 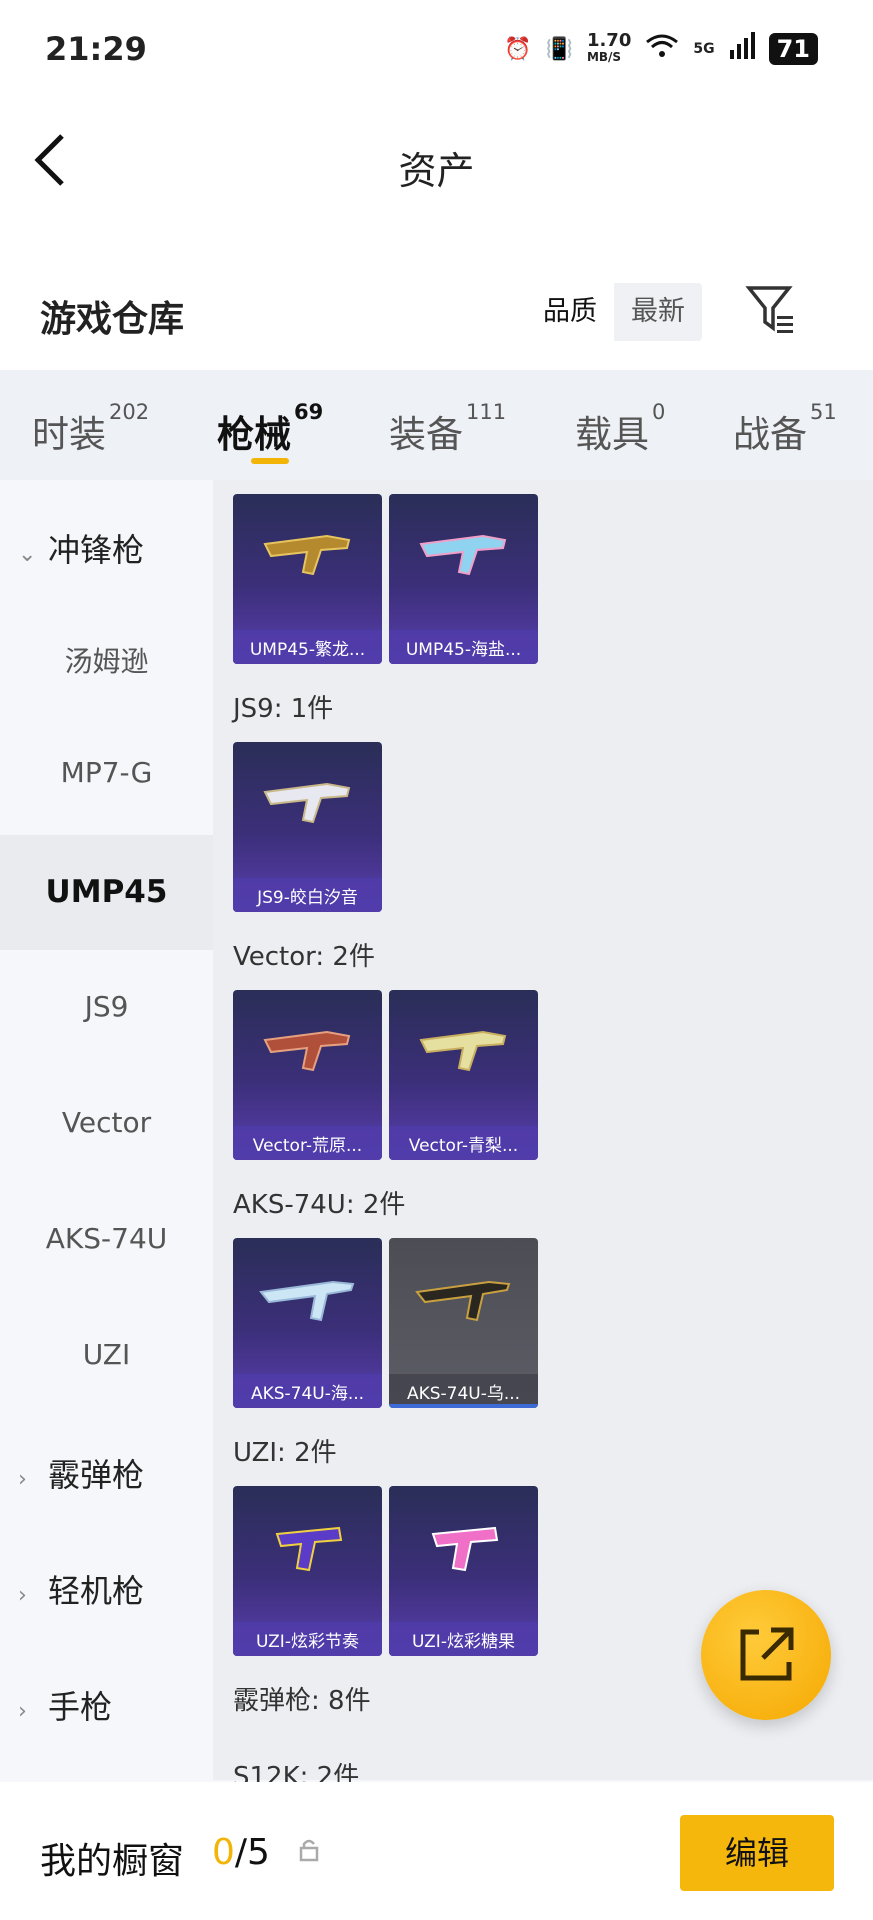 I want to click on sidebar-category-smg: ⌄ 冲锋枪, so click(x=81, y=548).